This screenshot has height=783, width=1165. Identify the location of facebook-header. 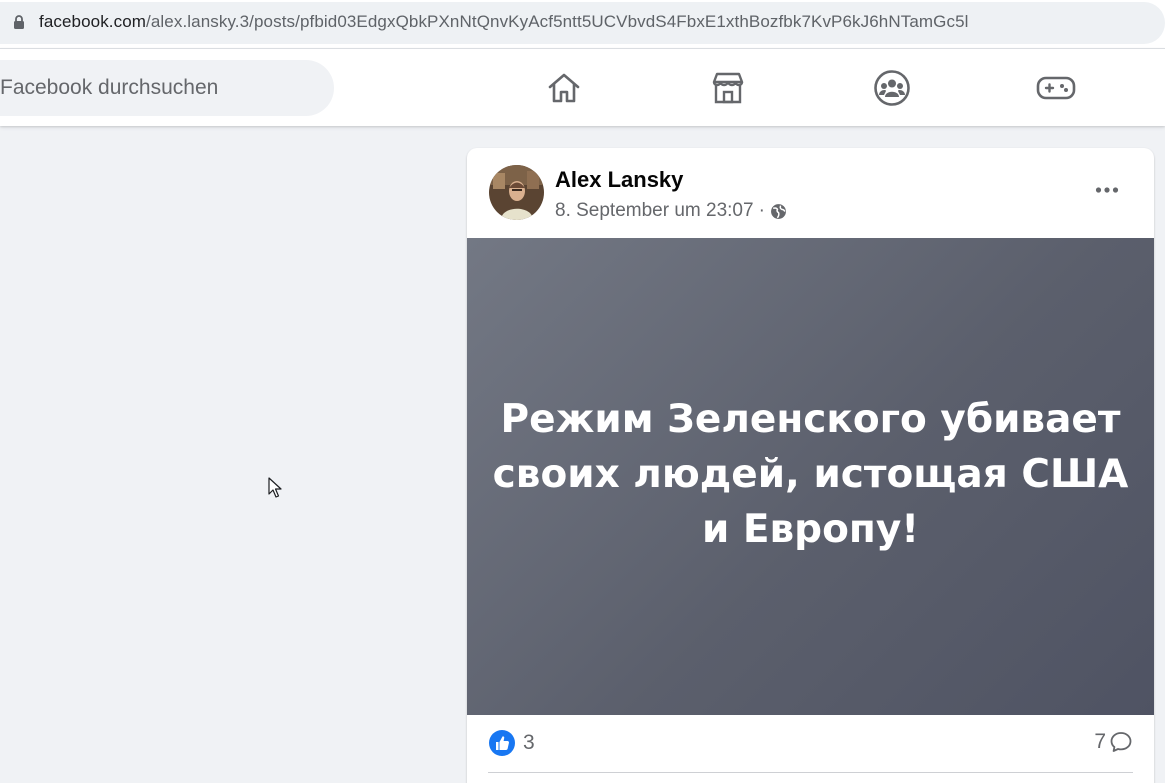
(582, 87).